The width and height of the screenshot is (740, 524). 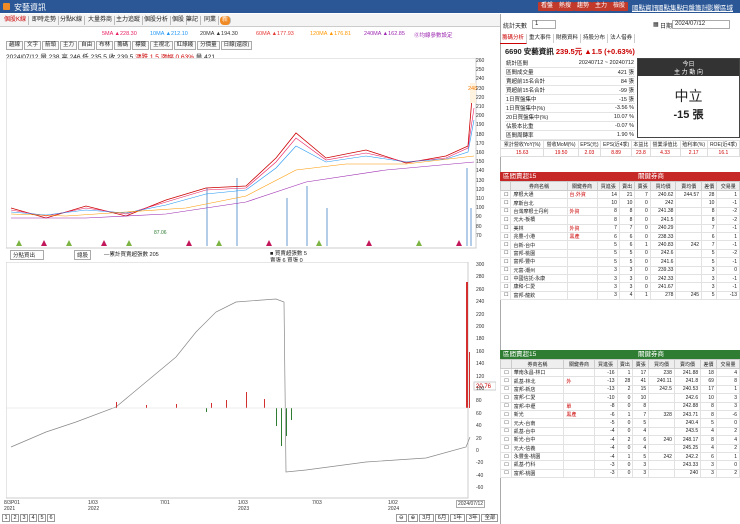 What do you see at coordinates (16, 20) in the screenshot?
I see `menu-kline: 個股K線` at bounding box center [16, 20].